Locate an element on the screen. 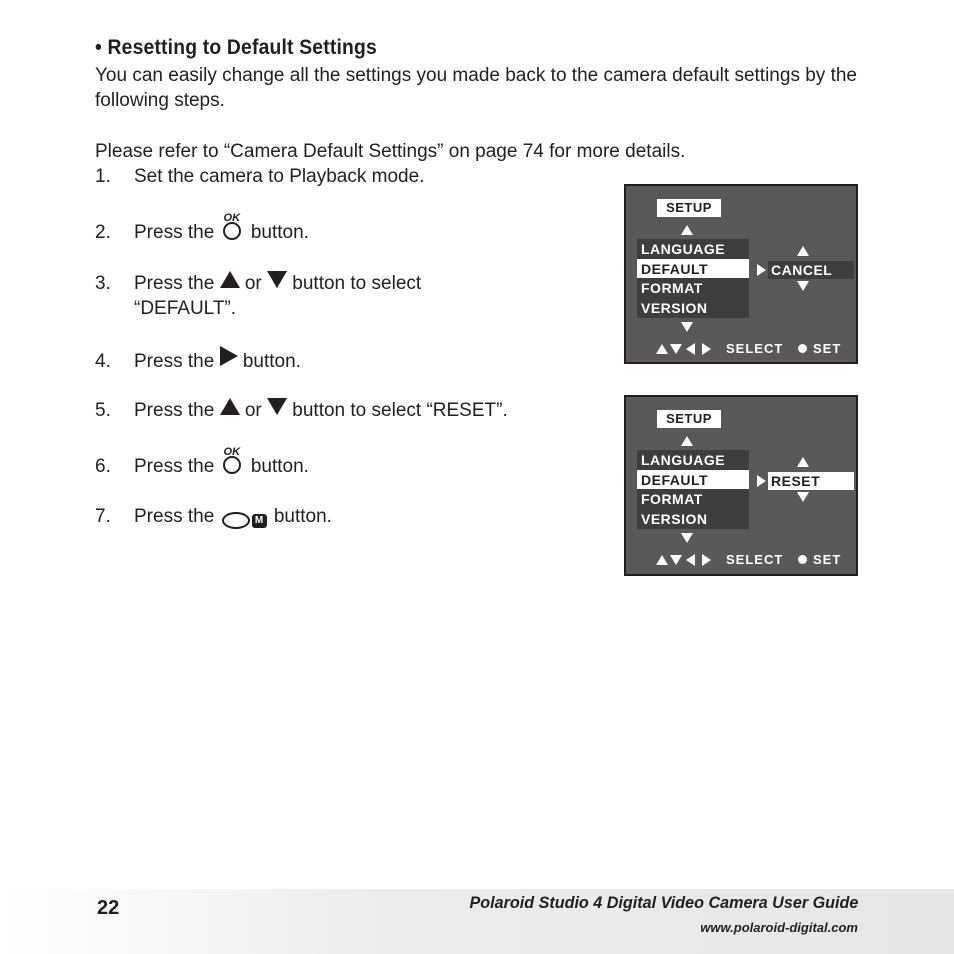 The width and height of the screenshot is (954, 954). page-number: 22 is located at coordinates (108, 908).